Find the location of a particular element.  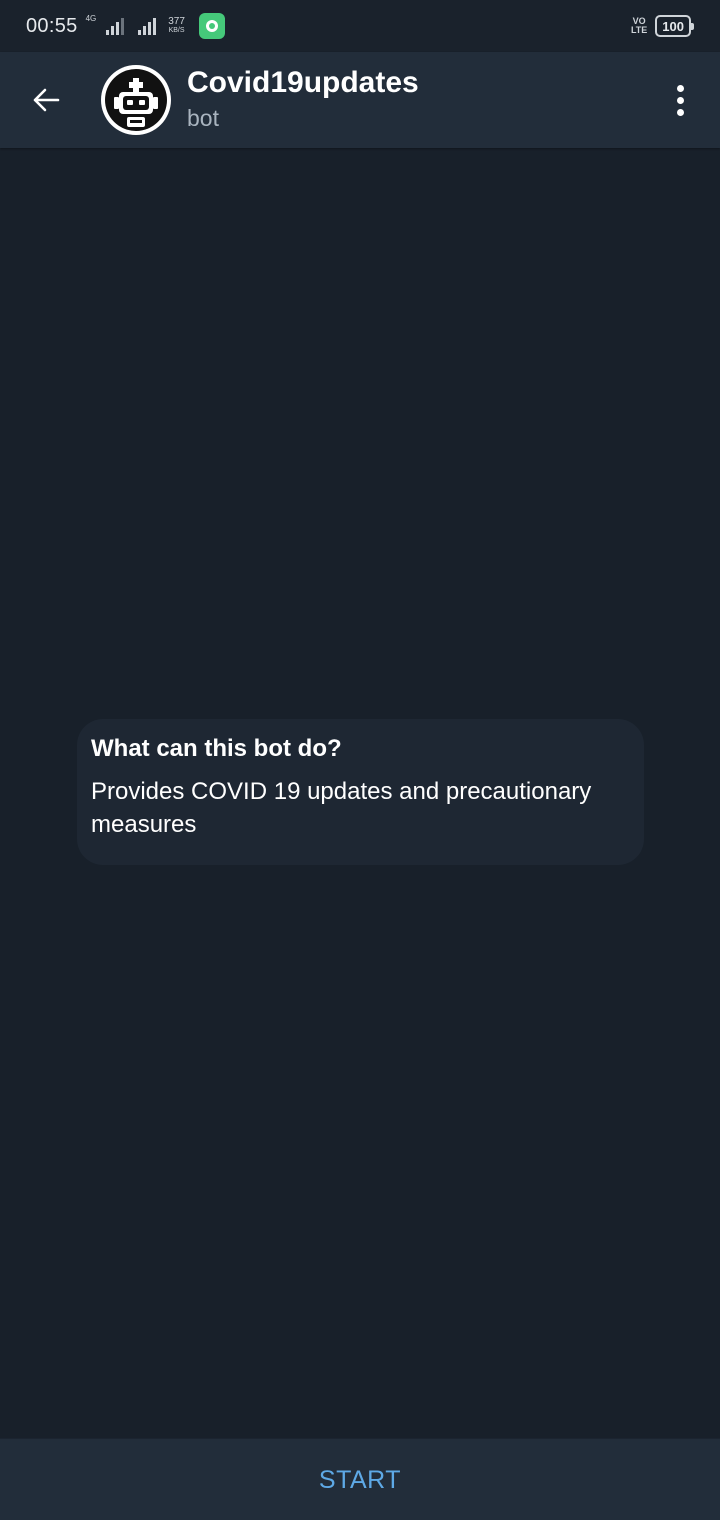

battery-icon: 100 is located at coordinates (674, 26).